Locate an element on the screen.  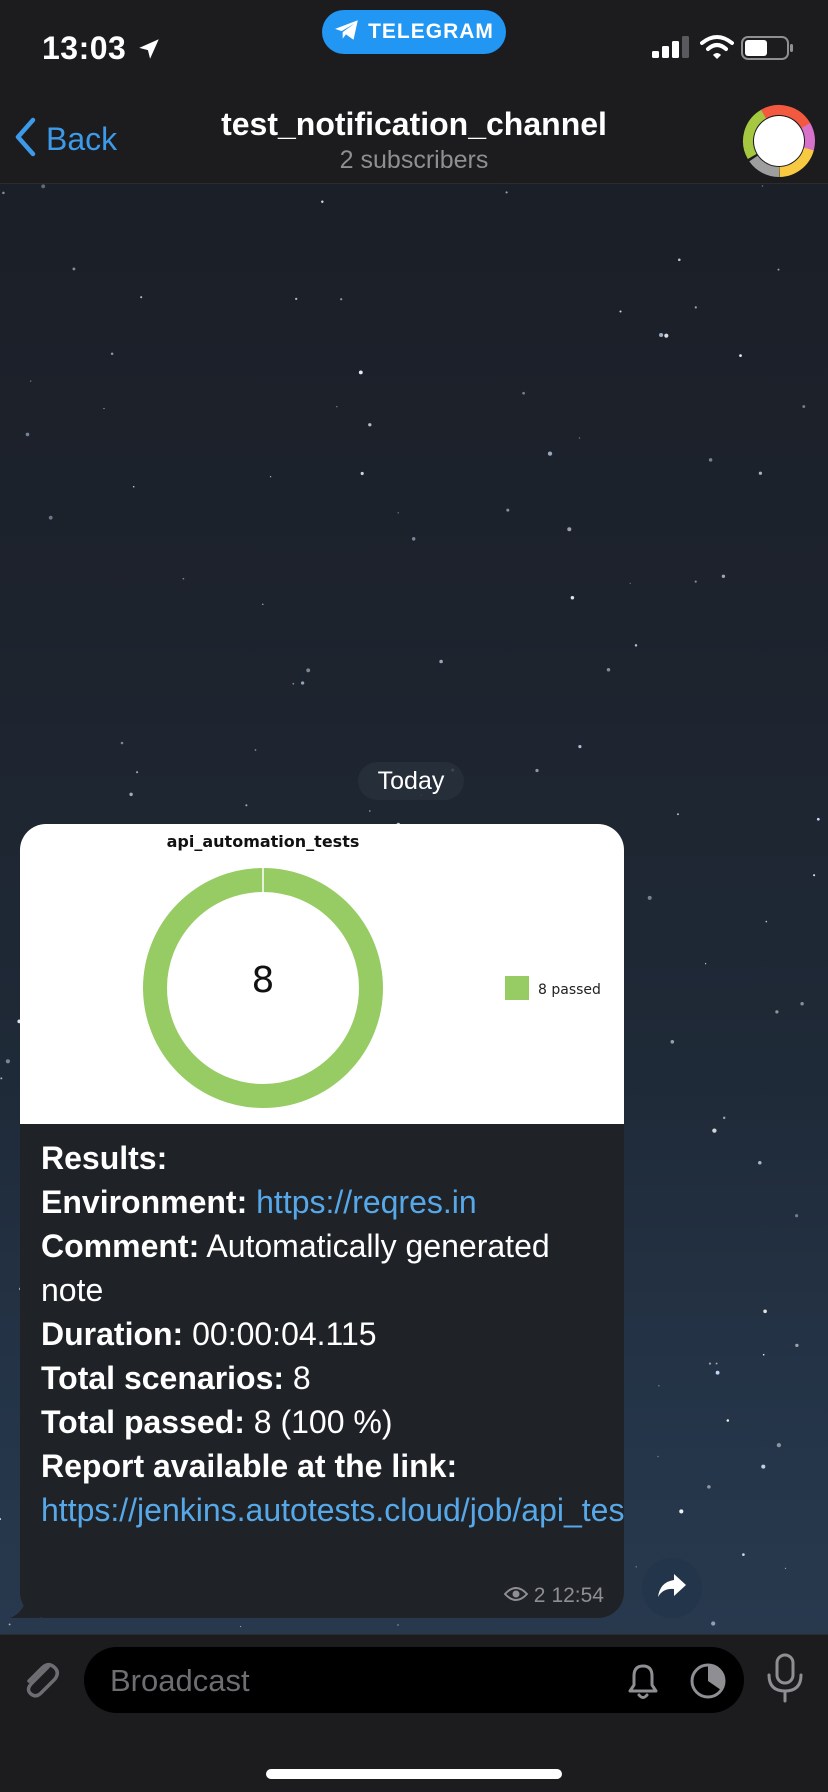
duration-row: Duration: 00:00:04.115 is located at coordinates (209, 1334).